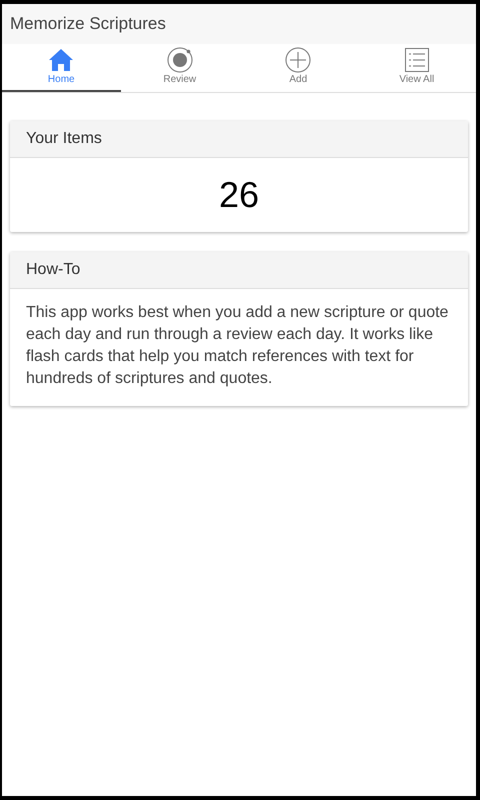 The height and width of the screenshot is (800, 480). What do you see at coordinates (239, 139) in the screenshot?
I see `card-header: Your Items` at bounding box center [239, 139].